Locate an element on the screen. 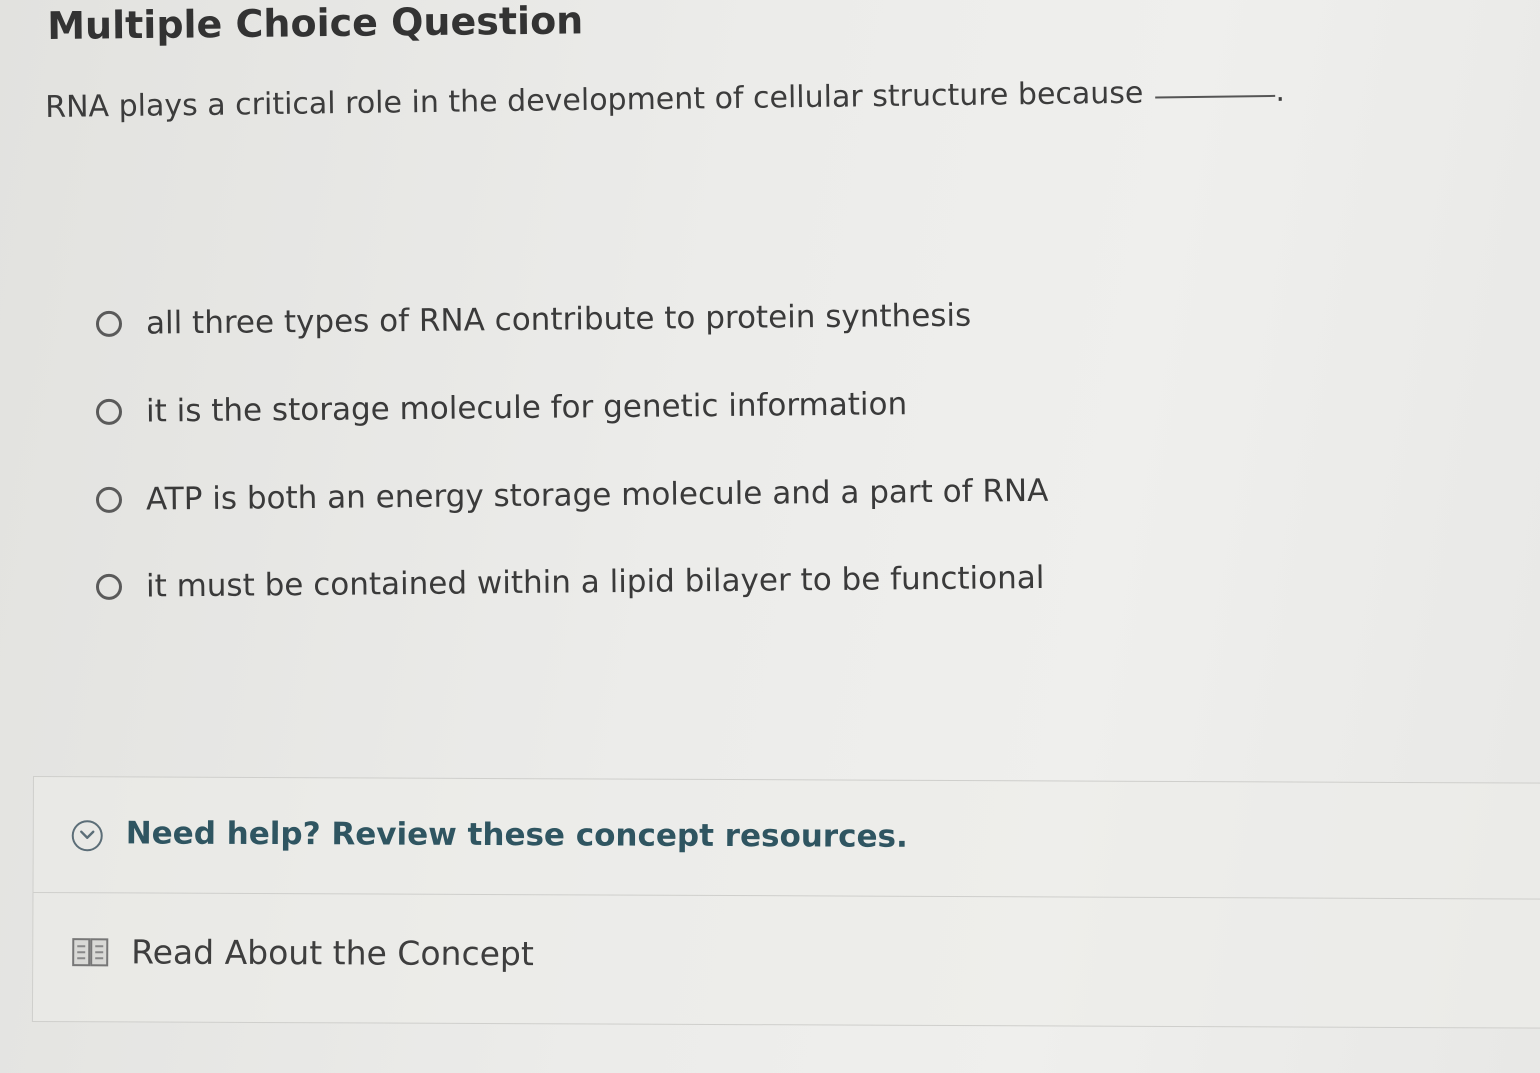 This screenshot has height=1073, width=1540. chevron-down-circle-icon is located at coordinates (87, 836).